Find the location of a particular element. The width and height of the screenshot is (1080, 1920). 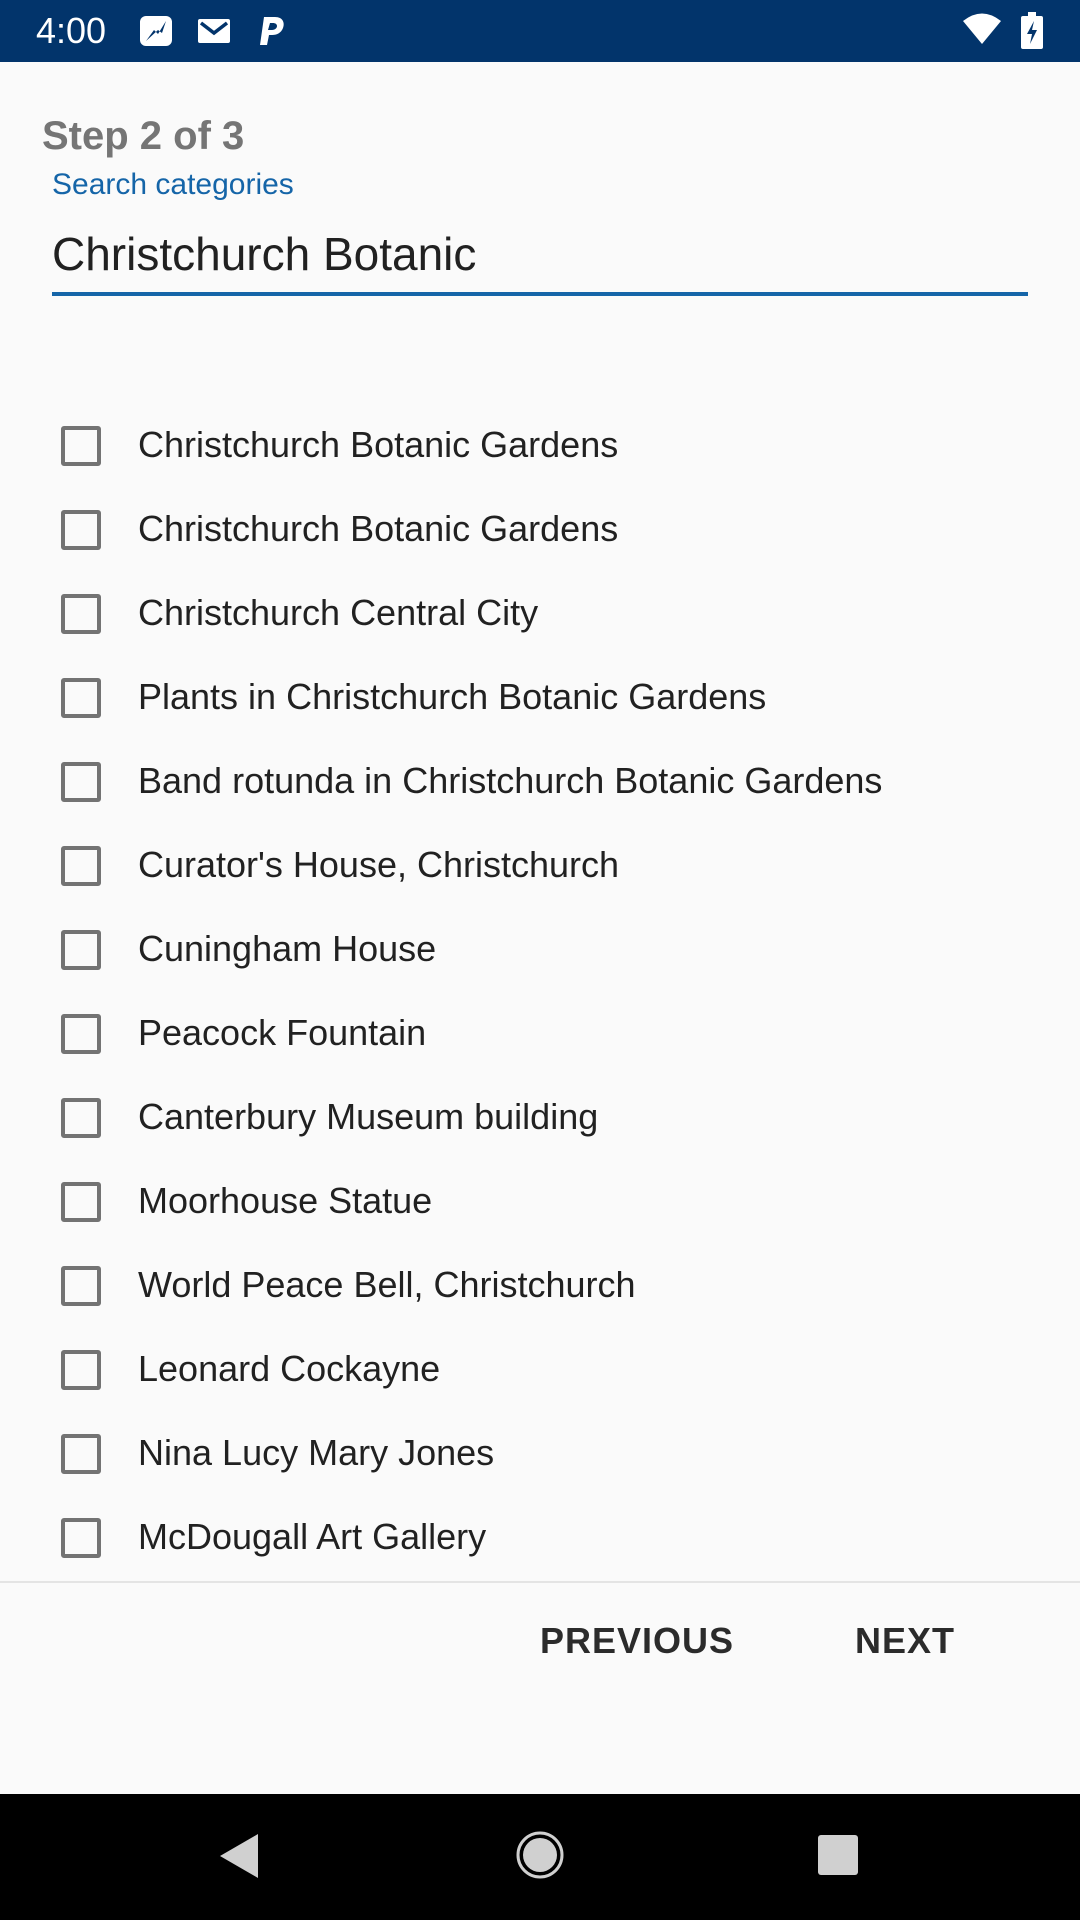

footer-divider is located at coordinates (540, 1582).